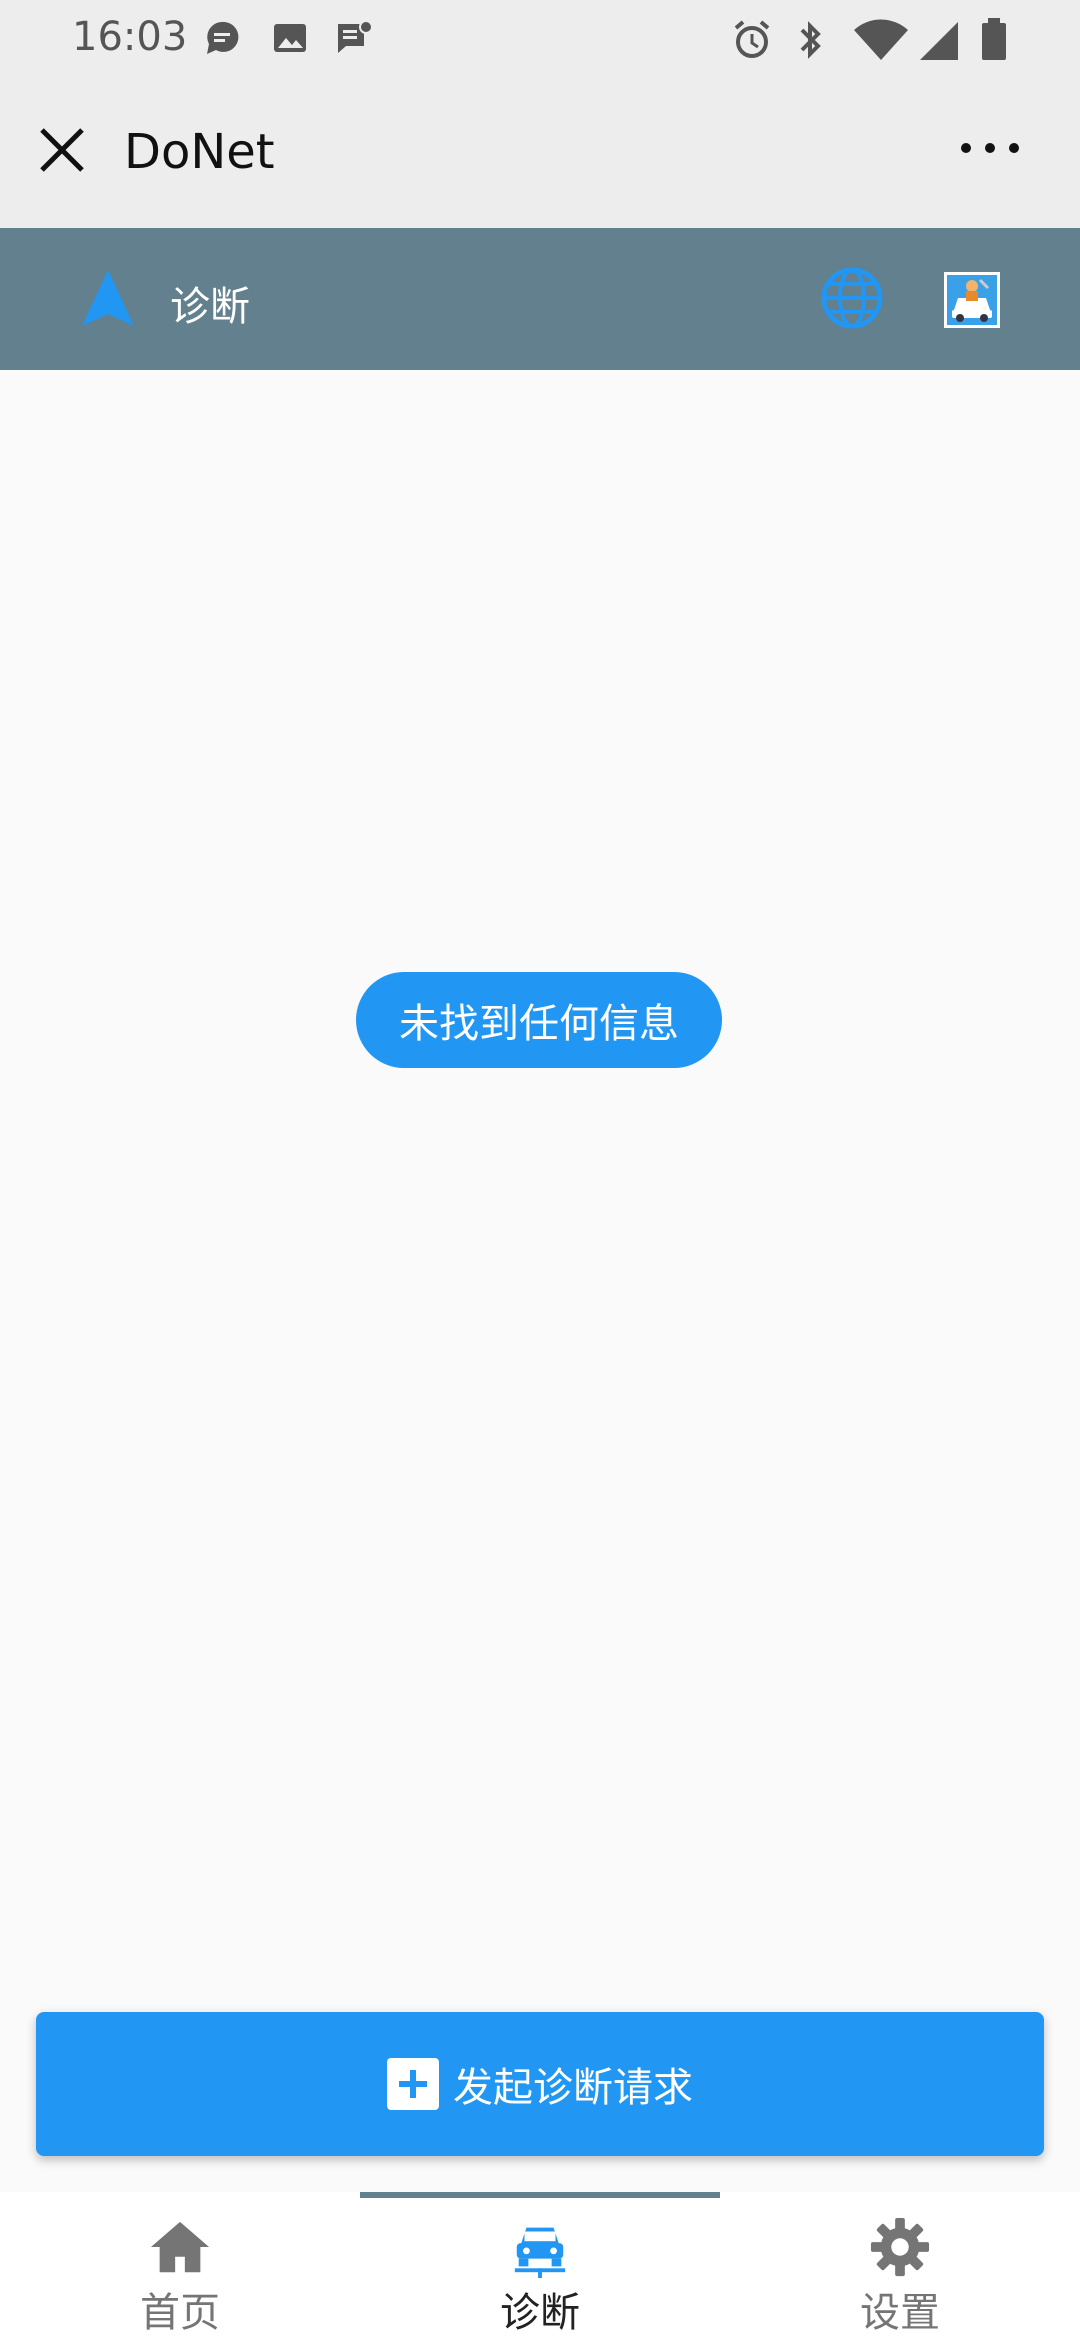 This screenshot has height=2340, width=1080. Describe the element at coordinates (900, 2313) in the screenshot. I see `nav-label-settings: 设置` at that location.